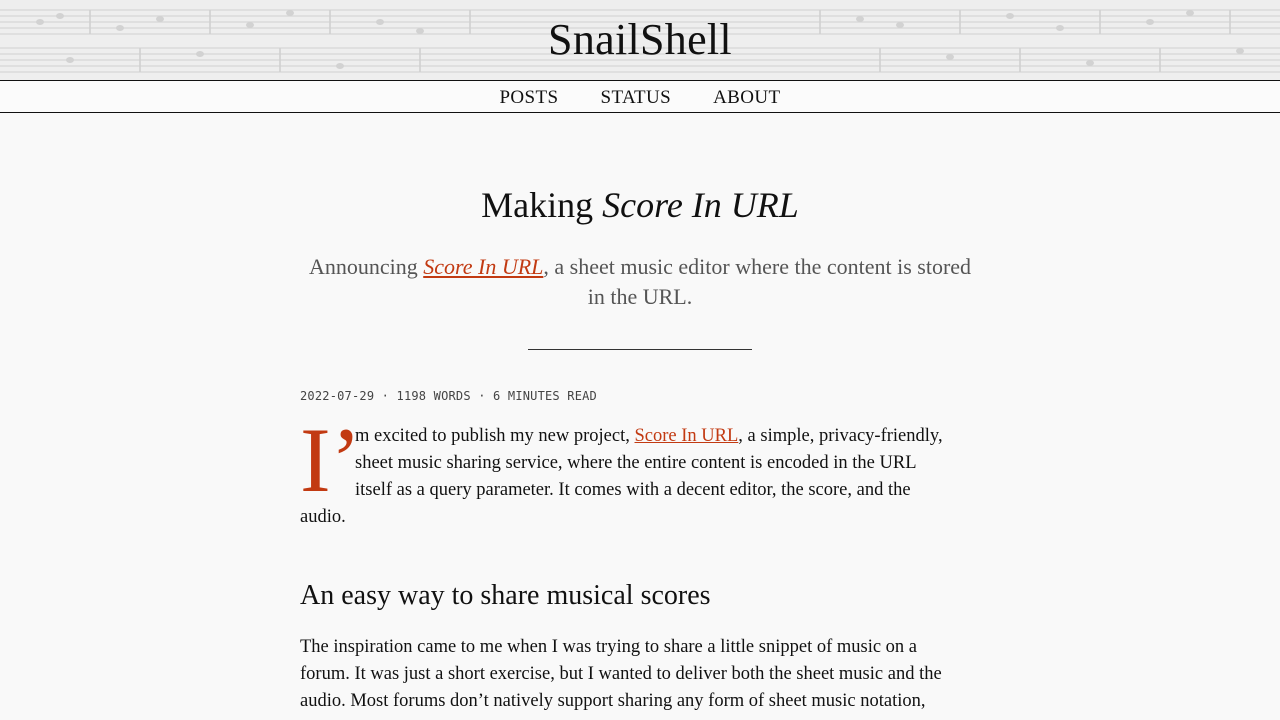 The image size is (1280, 720). I want to click on section-heading: An easy way to share musical scores, so click(505, 595).